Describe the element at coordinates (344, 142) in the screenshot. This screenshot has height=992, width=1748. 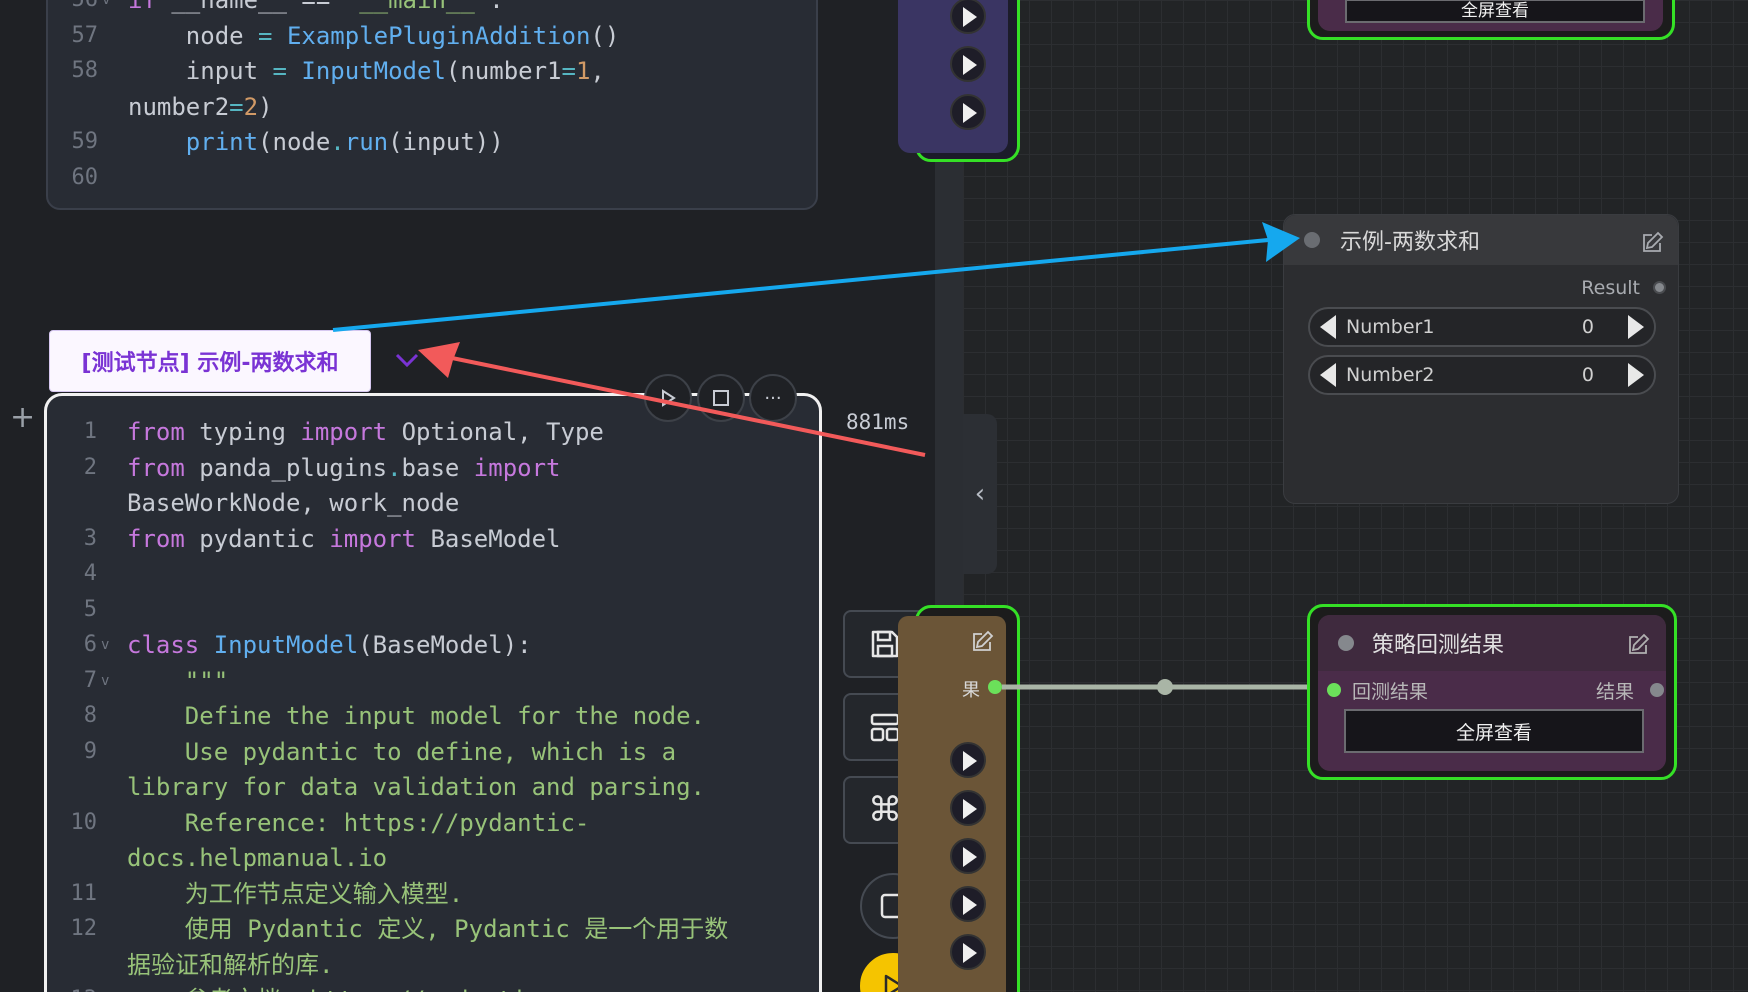
I see `code-text: print(node.run(input))` at that location.